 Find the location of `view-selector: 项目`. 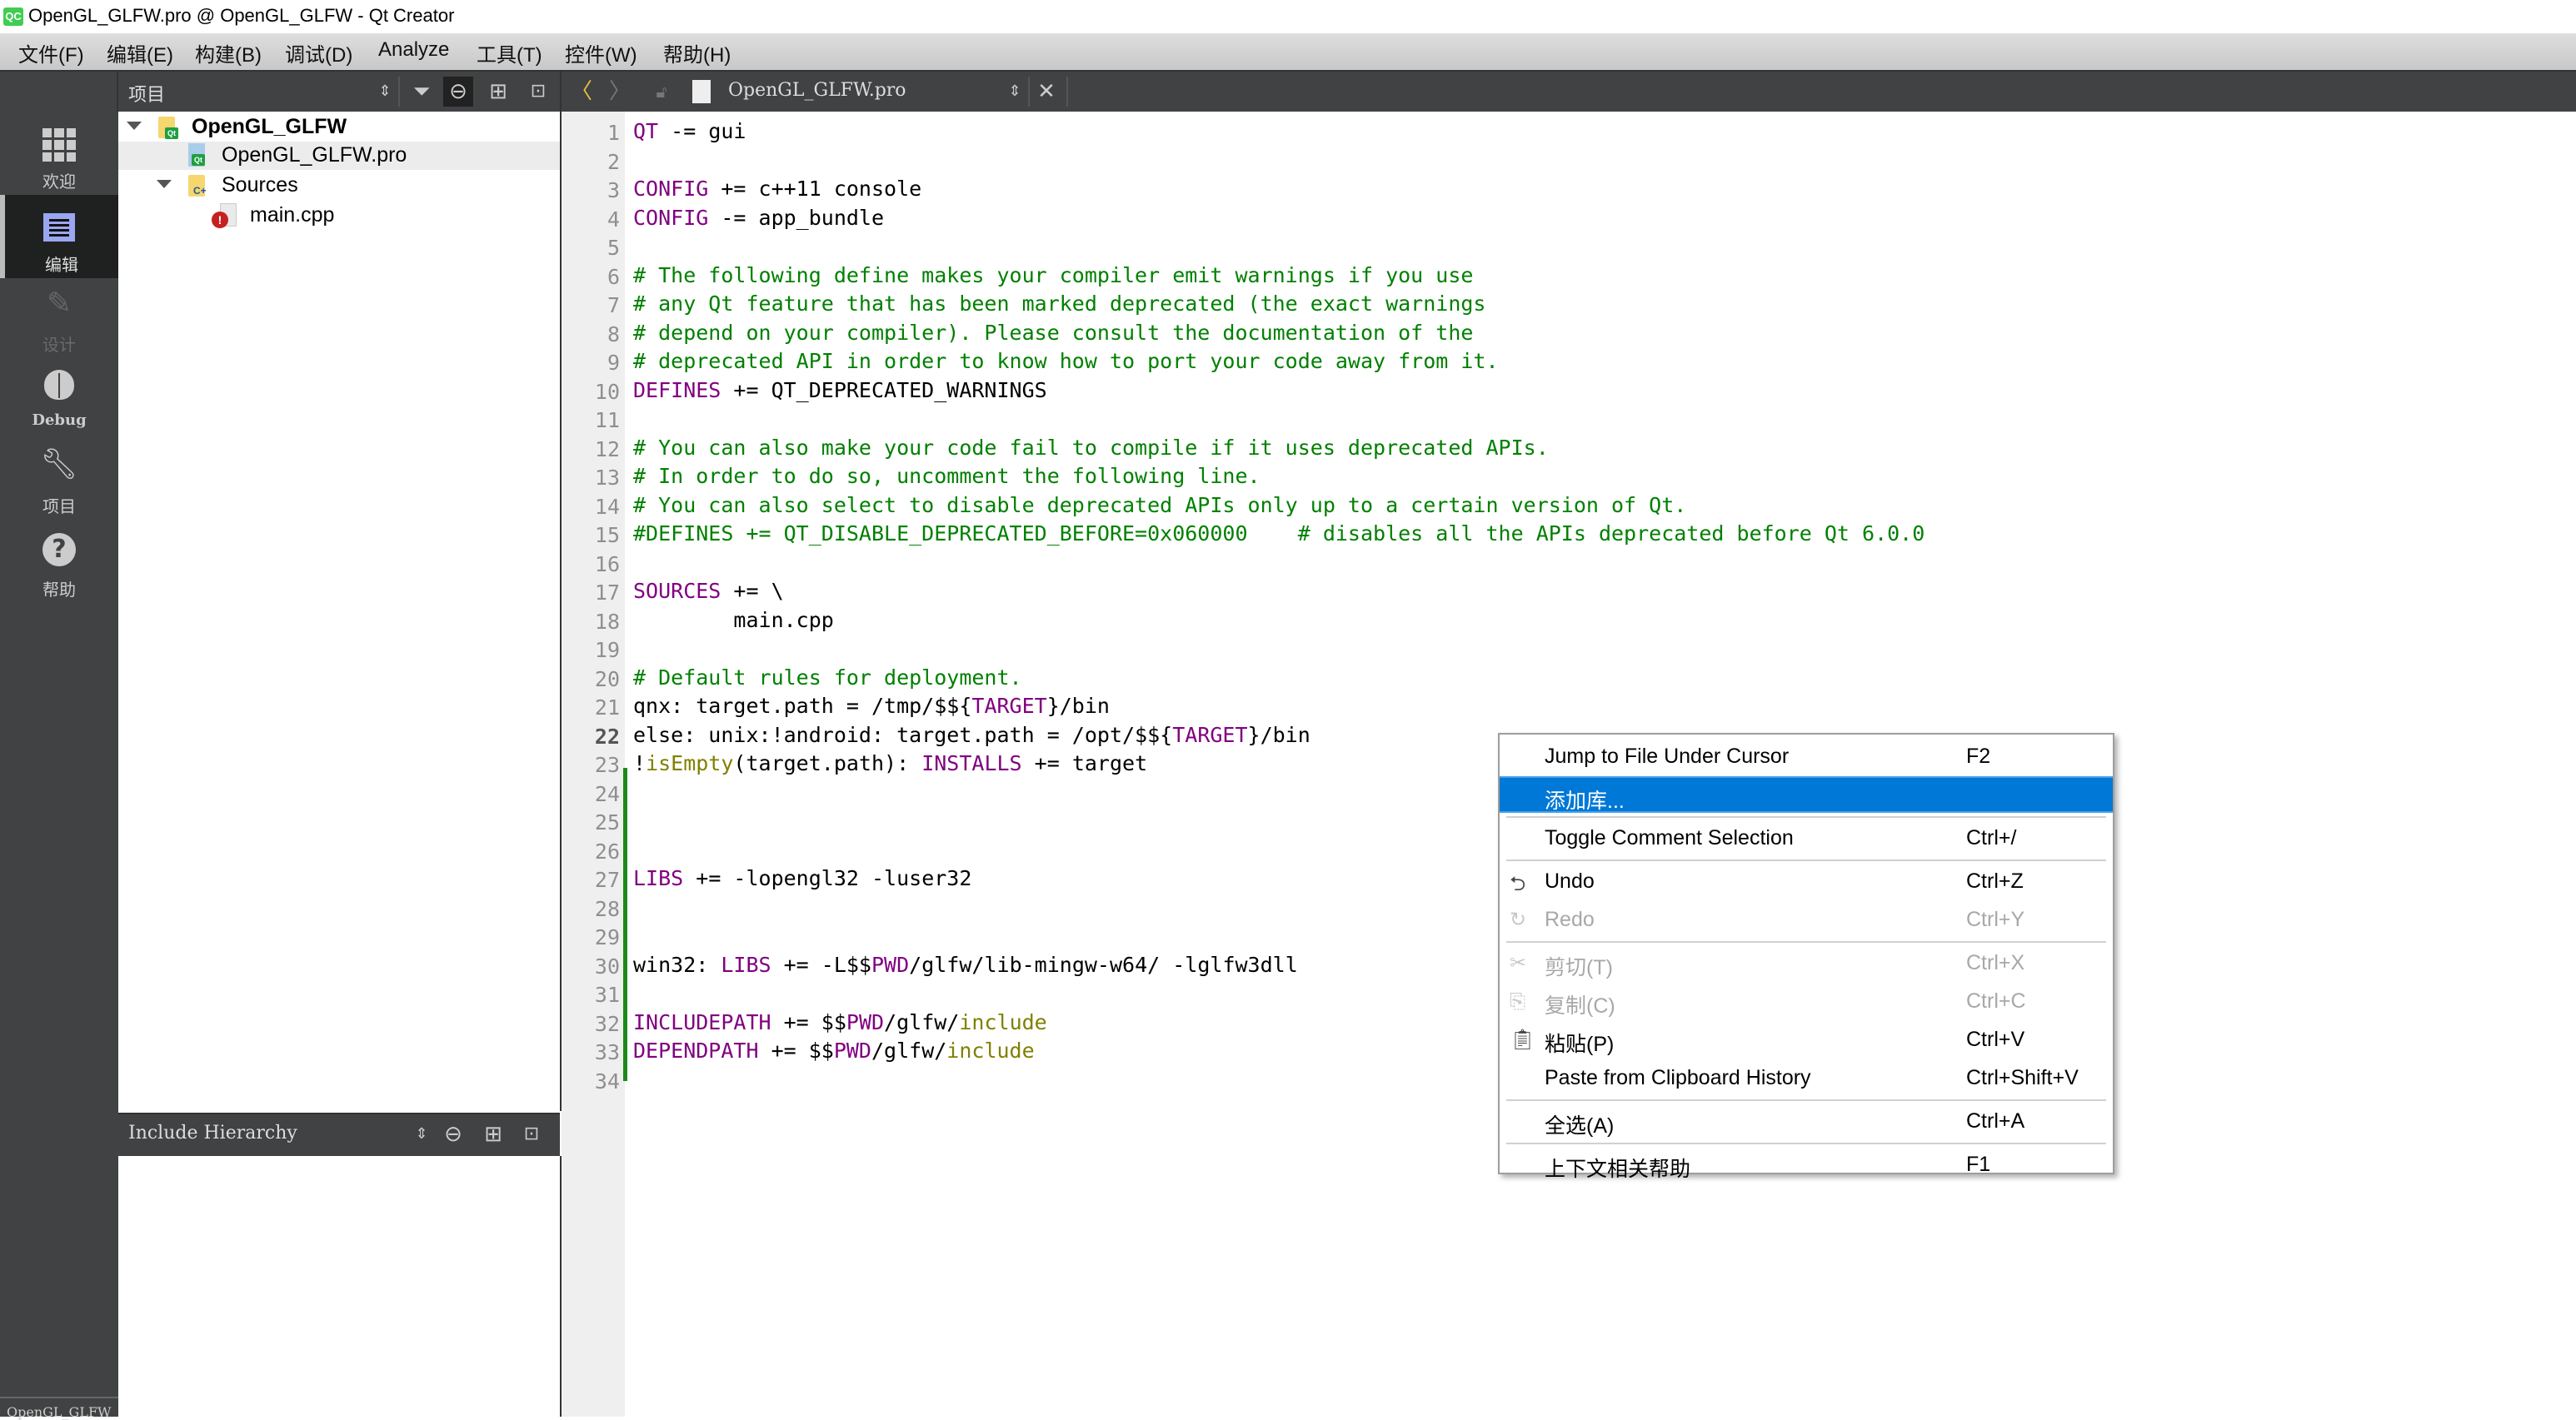

view-selector: 项目 is located at coordinates (146, 94).